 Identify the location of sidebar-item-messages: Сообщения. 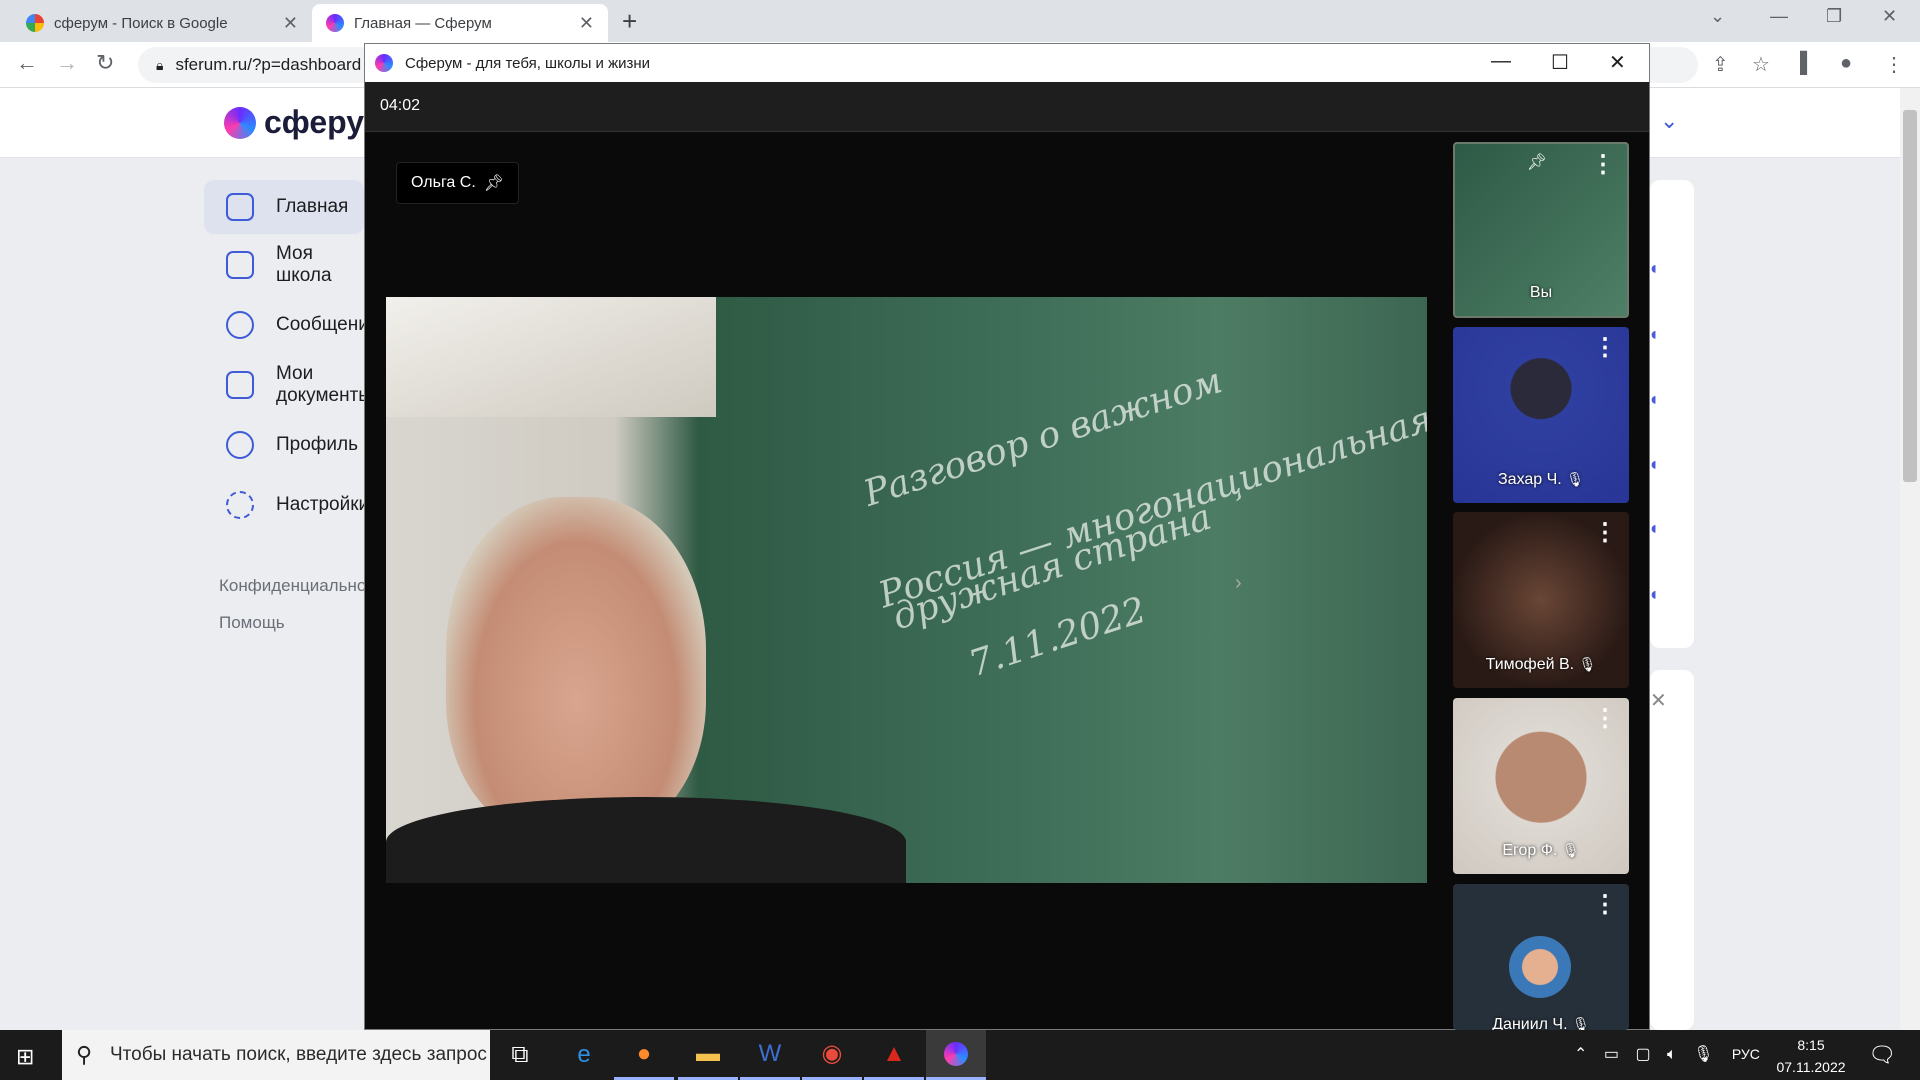
(291, 325).